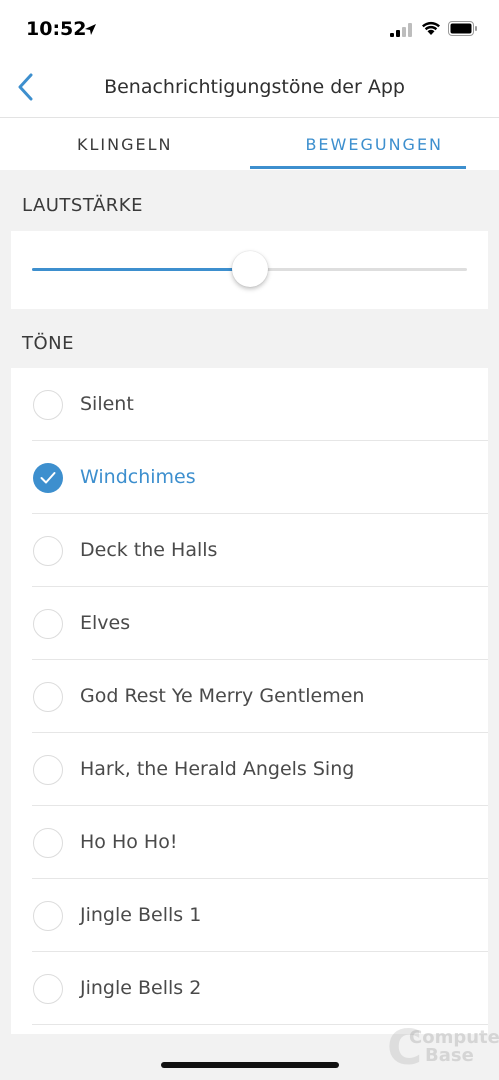 This screenshot has width=499, height=1080. What do you see at coordinates (222, 696) in the screenshot?
I see `tone-label: God Rest Ye Merry Gentlemen` at bounding box center [222, 696].